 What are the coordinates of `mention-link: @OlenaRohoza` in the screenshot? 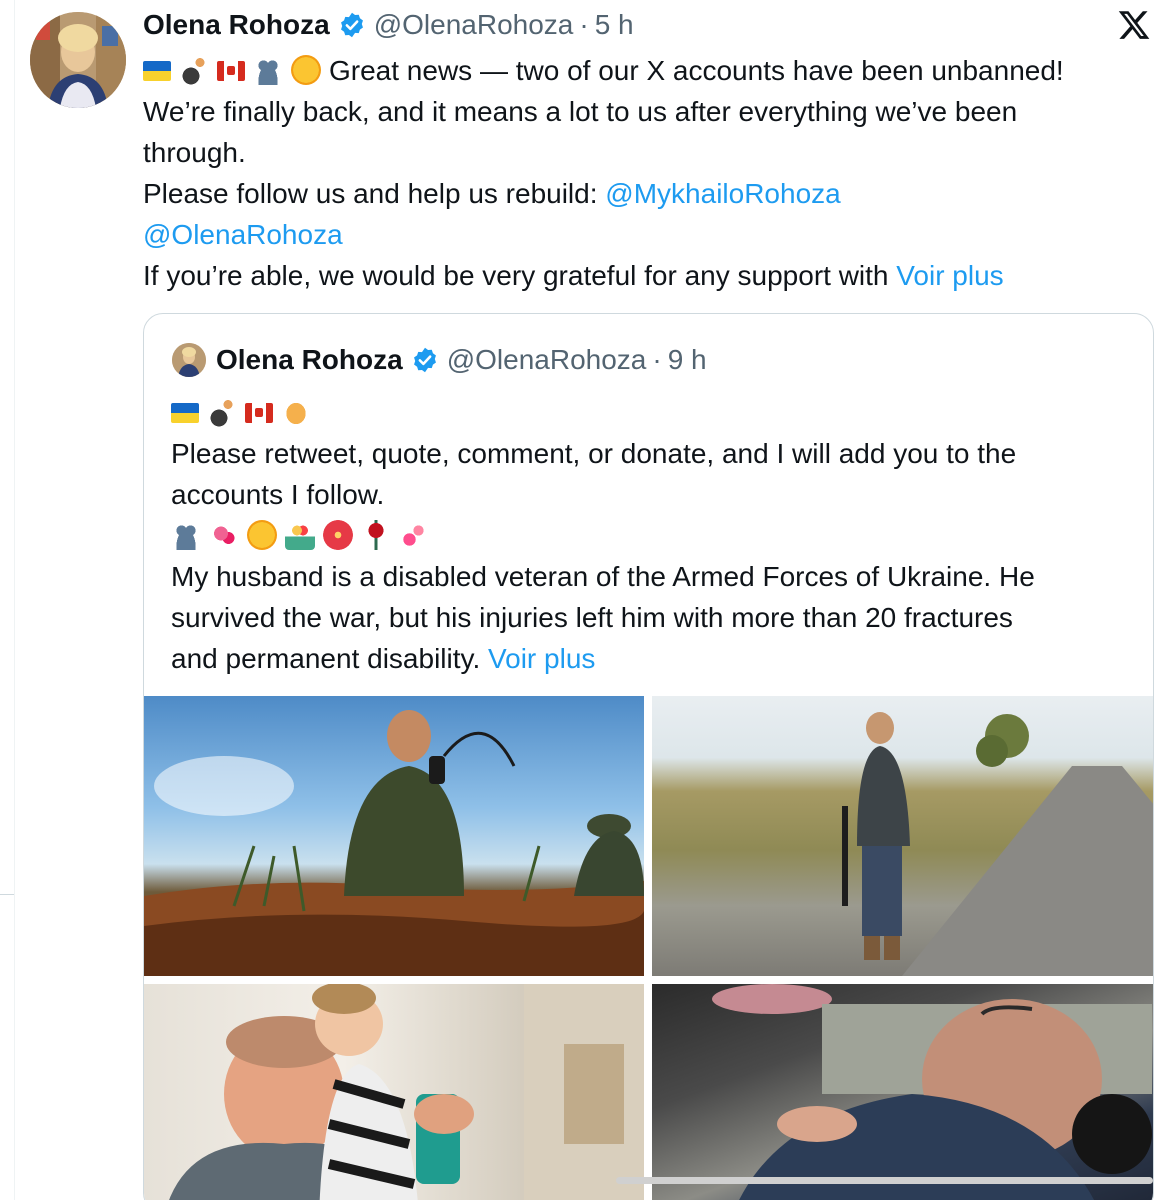 It's located at (243, 234).